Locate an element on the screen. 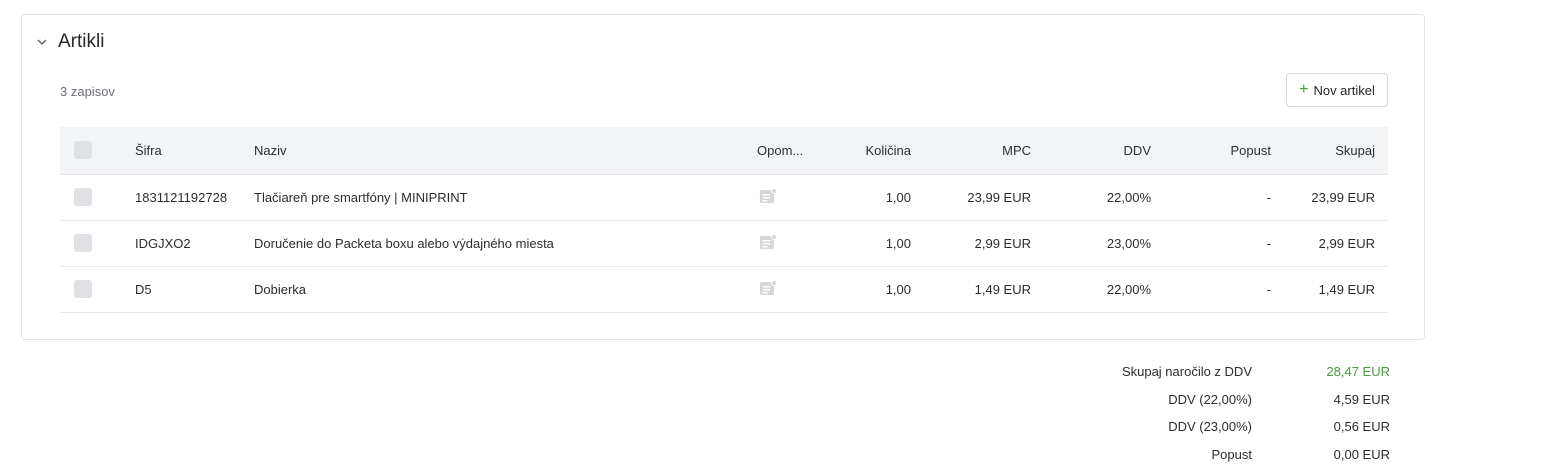 Image resolution: width=1561 pixels, height=470 pixels. total-value: 28,47 EUR is located at coordinates (1358, 372).